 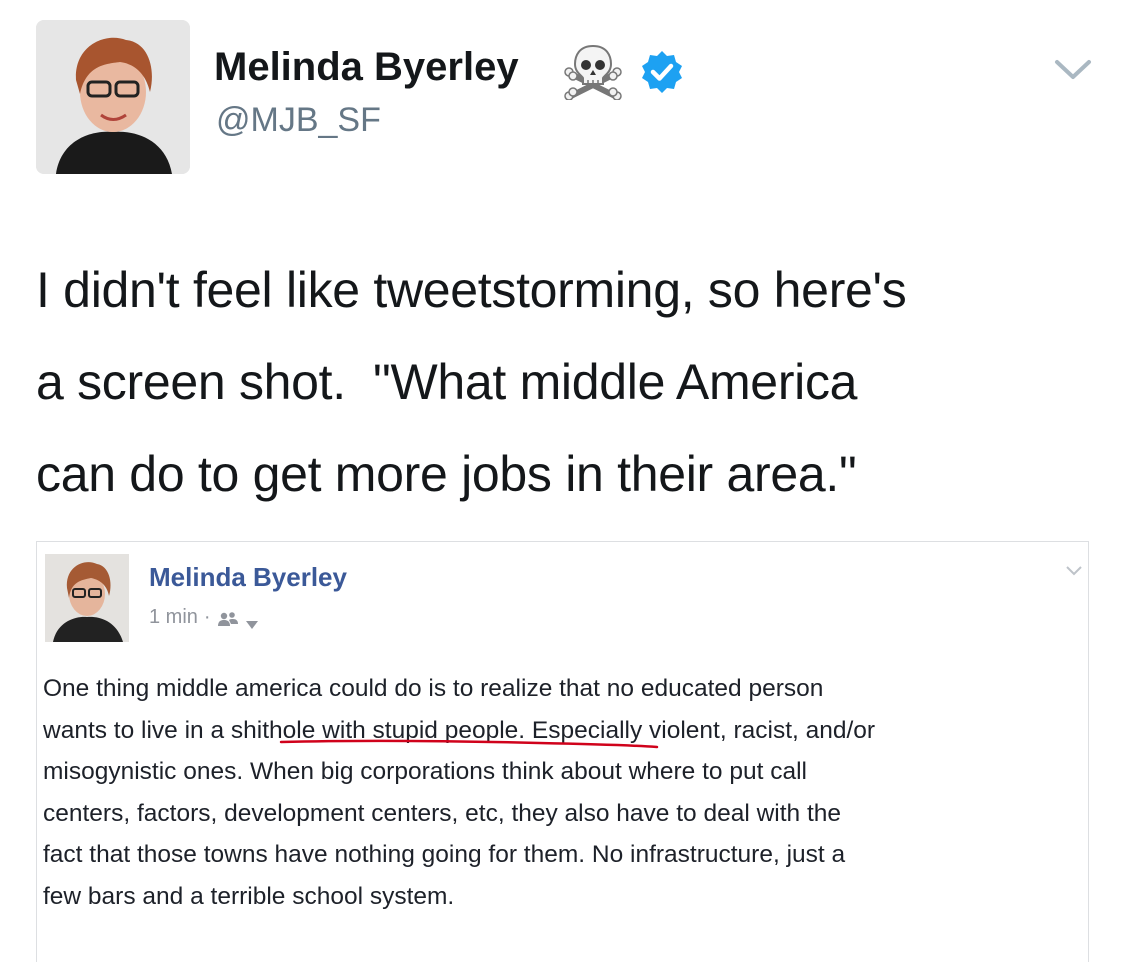 I want to click on post-meta: 1 min ·, so click(x=204, y=617).